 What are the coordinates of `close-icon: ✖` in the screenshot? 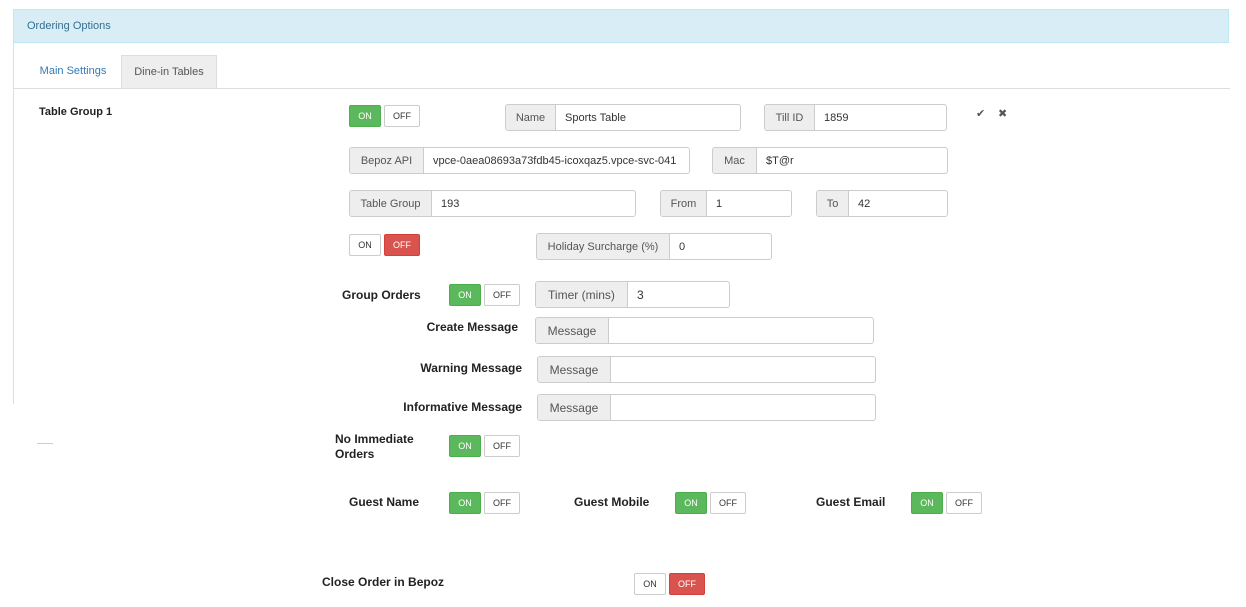 It's located at (1002, 113).